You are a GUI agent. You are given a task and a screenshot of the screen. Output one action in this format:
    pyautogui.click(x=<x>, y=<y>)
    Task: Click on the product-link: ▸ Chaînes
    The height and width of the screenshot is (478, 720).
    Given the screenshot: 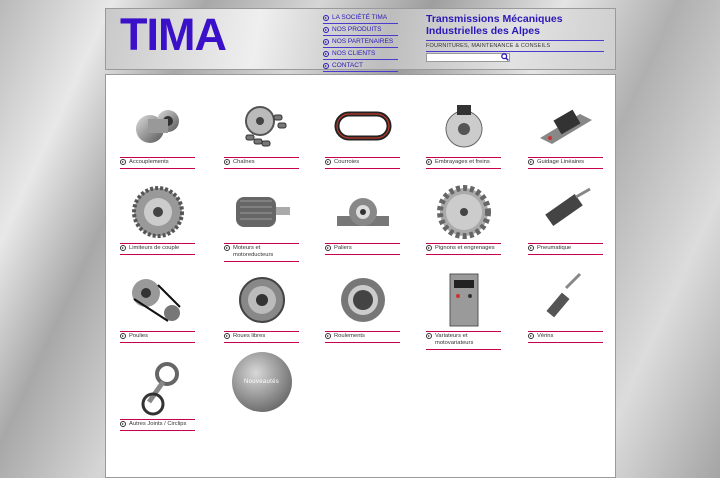 What is the action you would take?
    pyautogui.click(x=261, y=161)
    